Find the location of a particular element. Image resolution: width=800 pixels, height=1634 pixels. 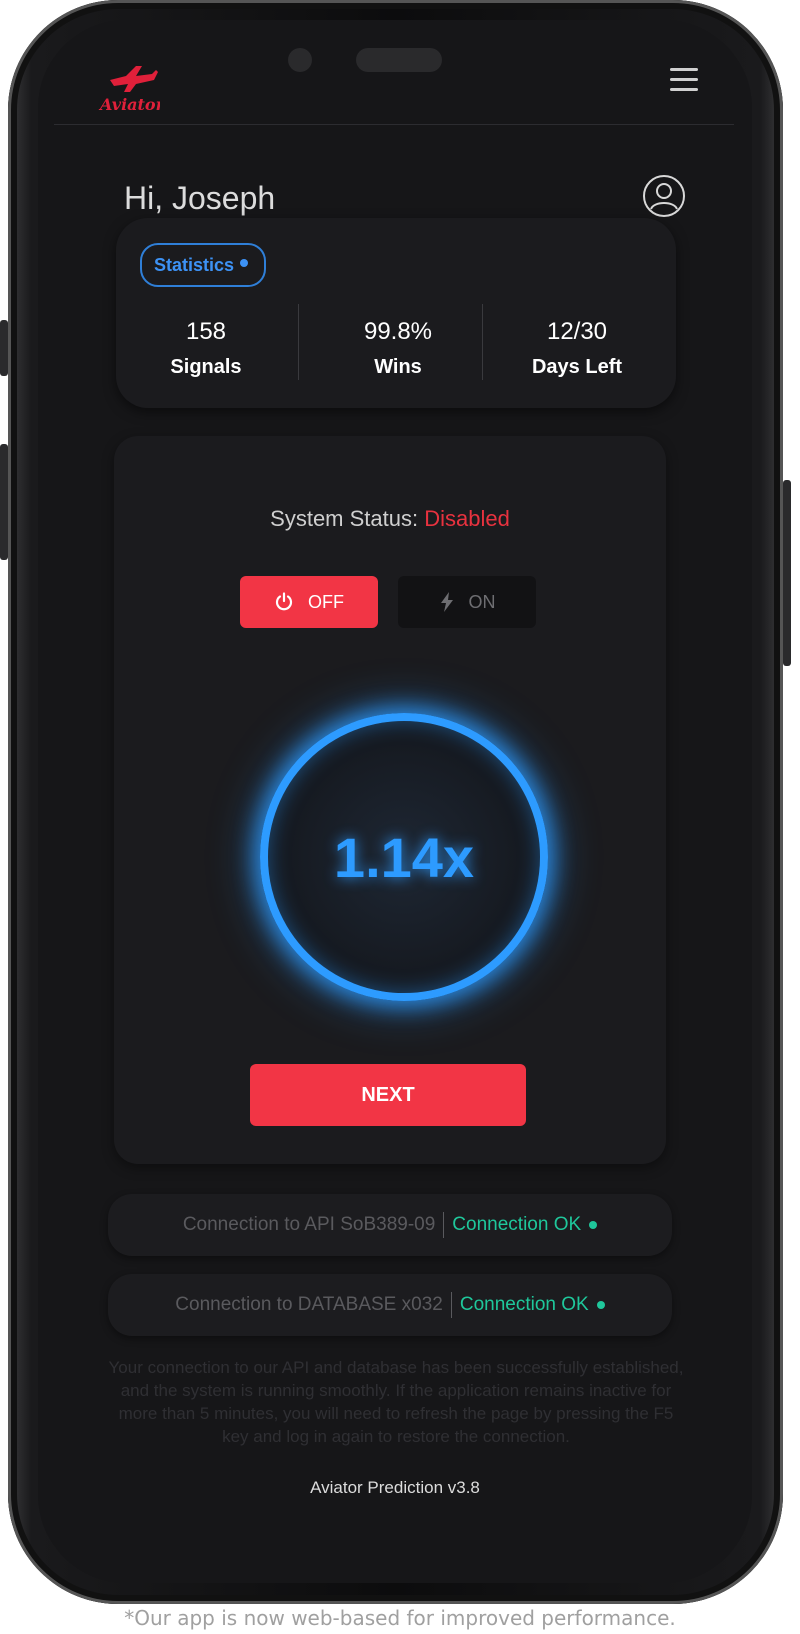

earpiece-speaker is located at coordinates (399, 60).